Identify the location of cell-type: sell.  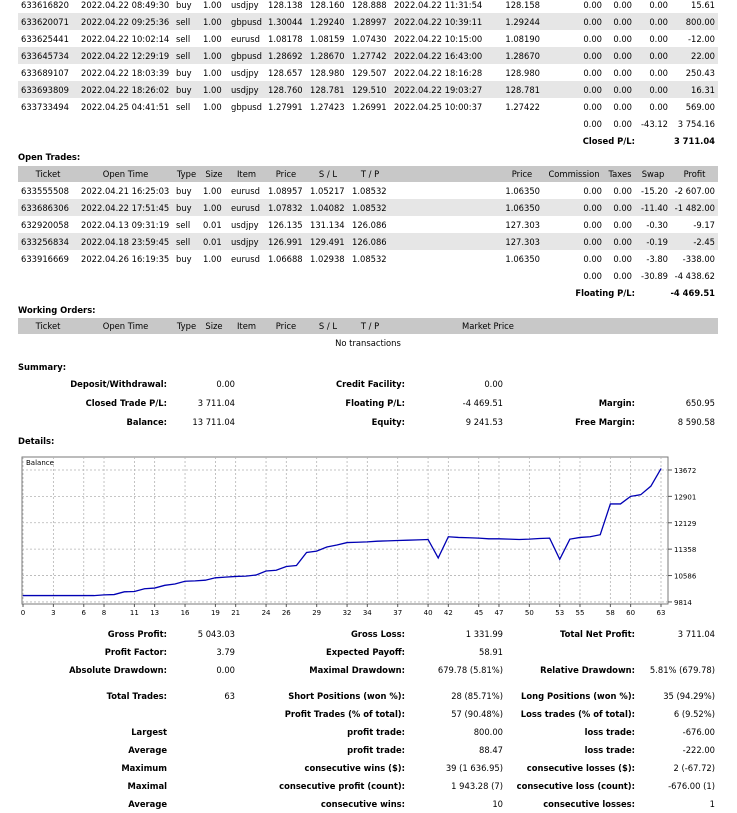
(183, 106).